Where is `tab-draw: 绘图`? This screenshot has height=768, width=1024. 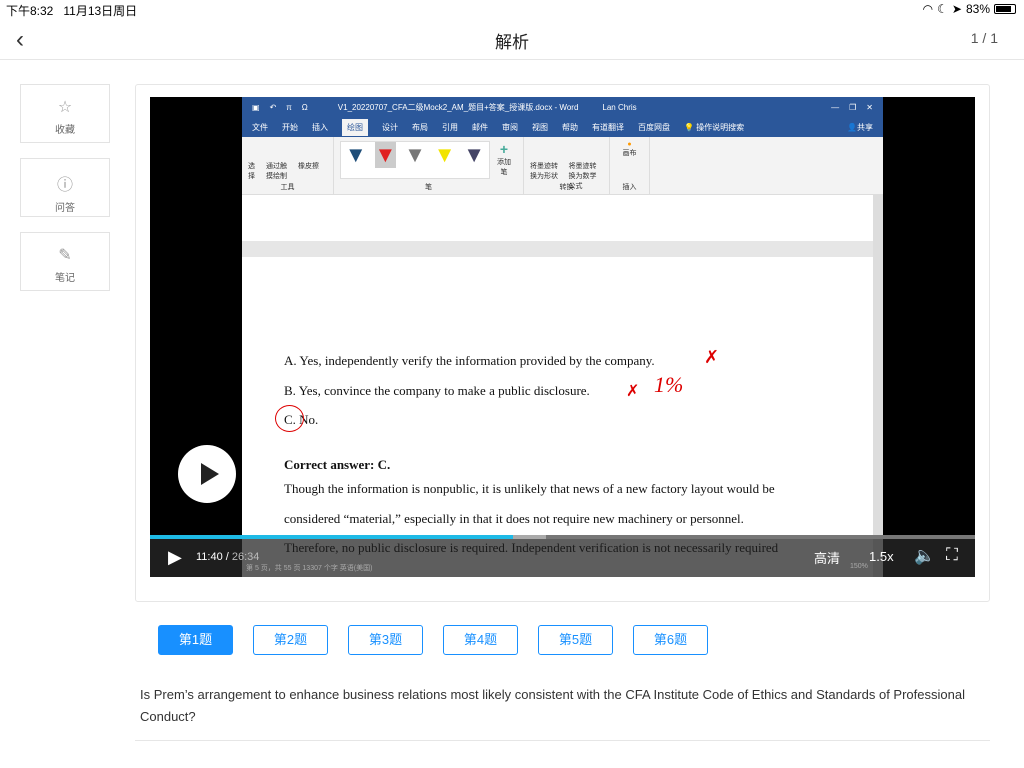 tab-draw: 绘图 is located at coordinates (355, 127).